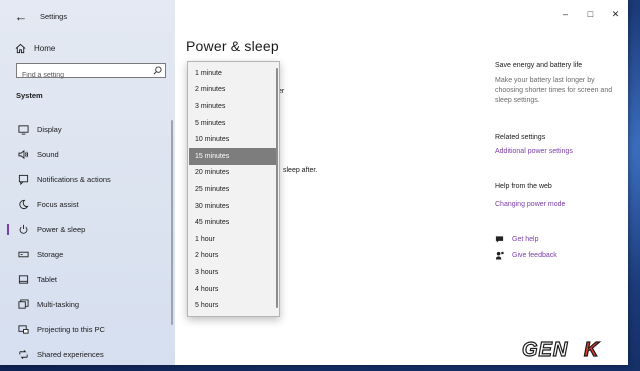 Image resolution: width=640 pixels, height=371 pixels. What do you see at coordinates (232, 106) in the screenshot?
I see `dropdown-option: 3 minutes` at bounding box center [232, 106].